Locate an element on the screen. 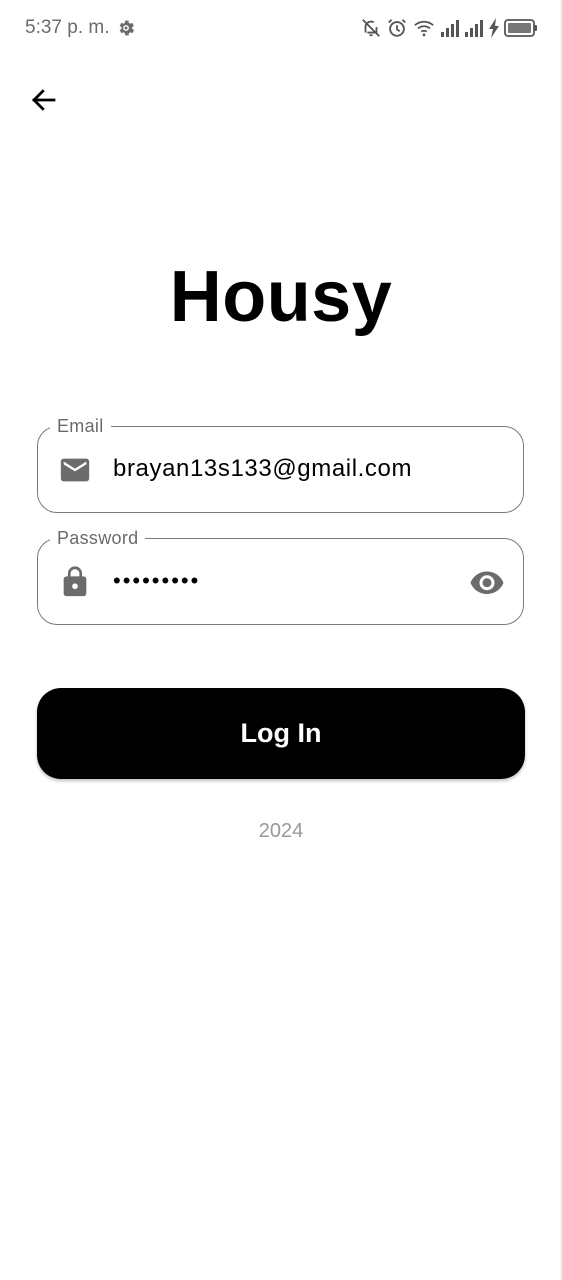 This screenshot has height=1280, width=562. email-field: Email is located at coordinates (280, 463).